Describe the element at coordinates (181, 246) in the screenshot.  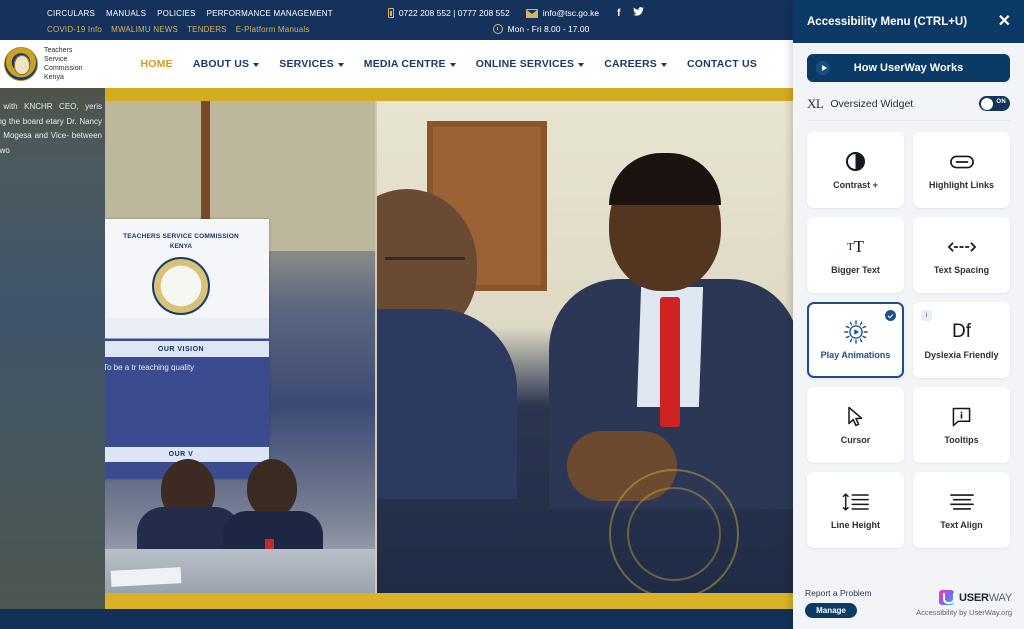
I see `banner-subtitle: KENYA` at that location.